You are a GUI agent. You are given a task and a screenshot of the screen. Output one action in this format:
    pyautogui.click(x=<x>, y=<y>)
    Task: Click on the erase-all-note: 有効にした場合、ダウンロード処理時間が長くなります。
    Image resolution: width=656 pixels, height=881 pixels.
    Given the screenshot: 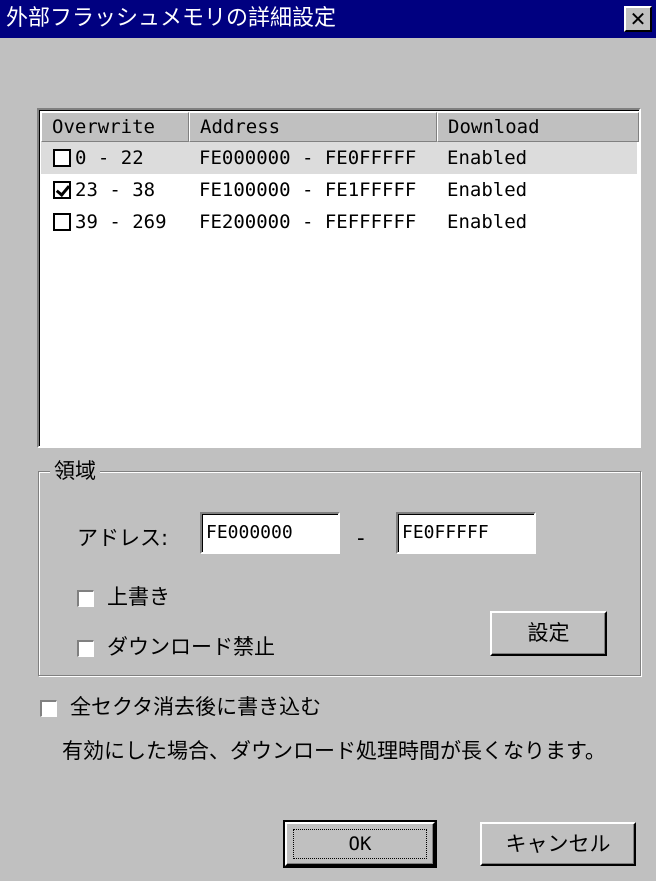 What is the action you would take?
    pyautogui.click(x=334, y=751)
    